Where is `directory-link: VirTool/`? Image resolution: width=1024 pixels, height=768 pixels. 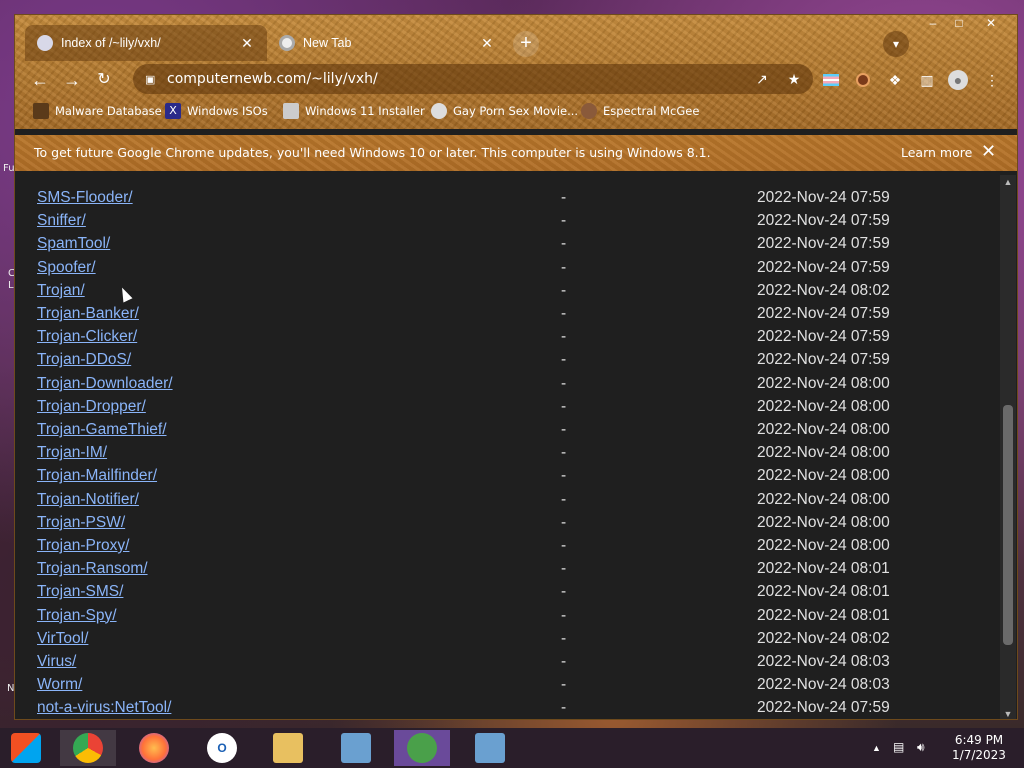
directory-link: VirTool/ is located at coordinates (62, 639).